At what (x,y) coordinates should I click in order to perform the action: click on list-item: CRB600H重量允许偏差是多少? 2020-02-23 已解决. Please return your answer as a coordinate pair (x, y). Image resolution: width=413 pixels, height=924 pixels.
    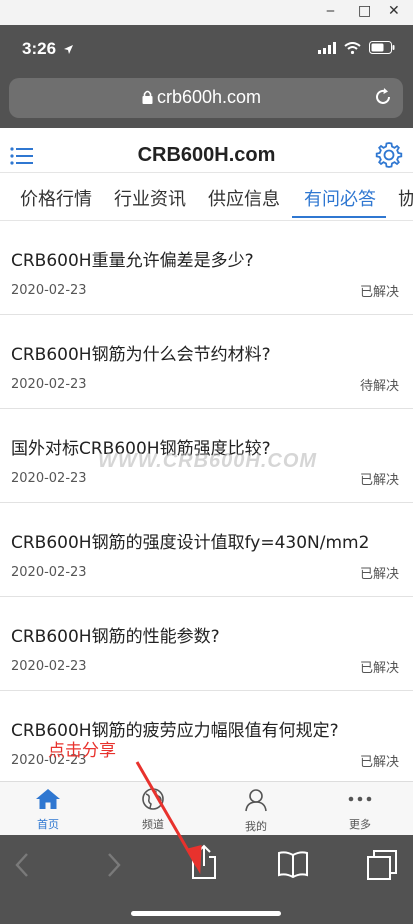
    Looking at the image, I should click on (206, 267).